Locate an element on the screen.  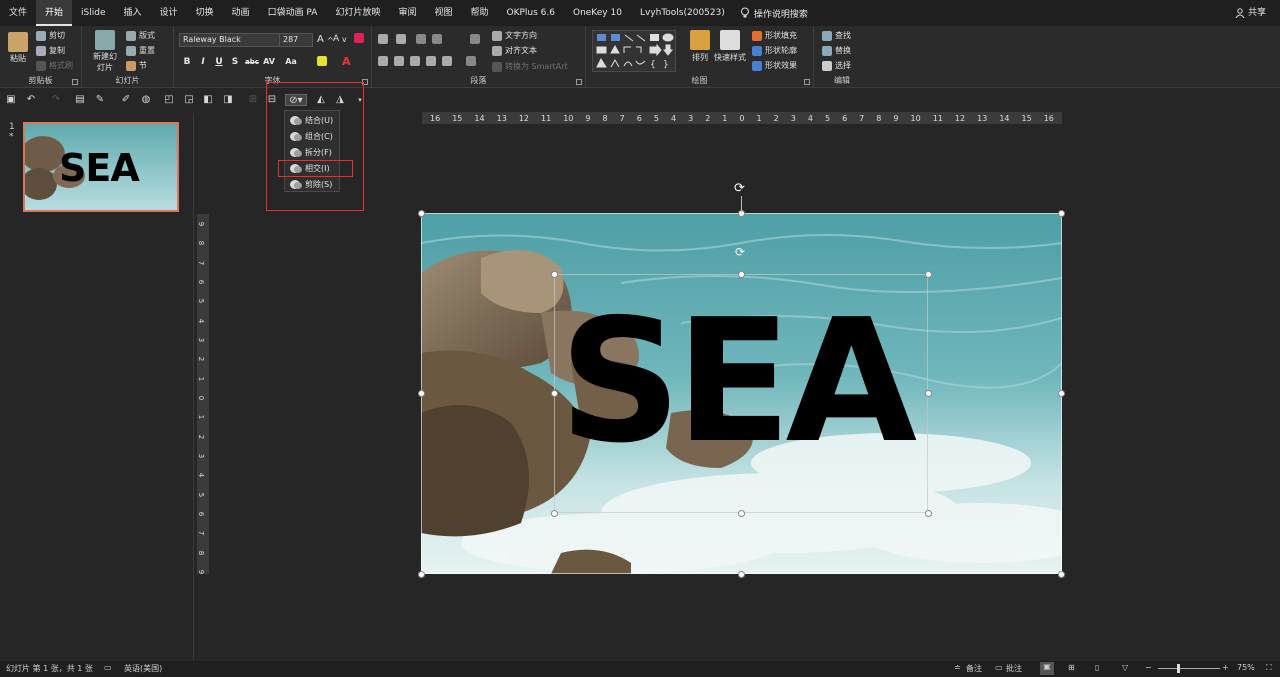
paragraph-launcher is located at coordinates (579, 82).